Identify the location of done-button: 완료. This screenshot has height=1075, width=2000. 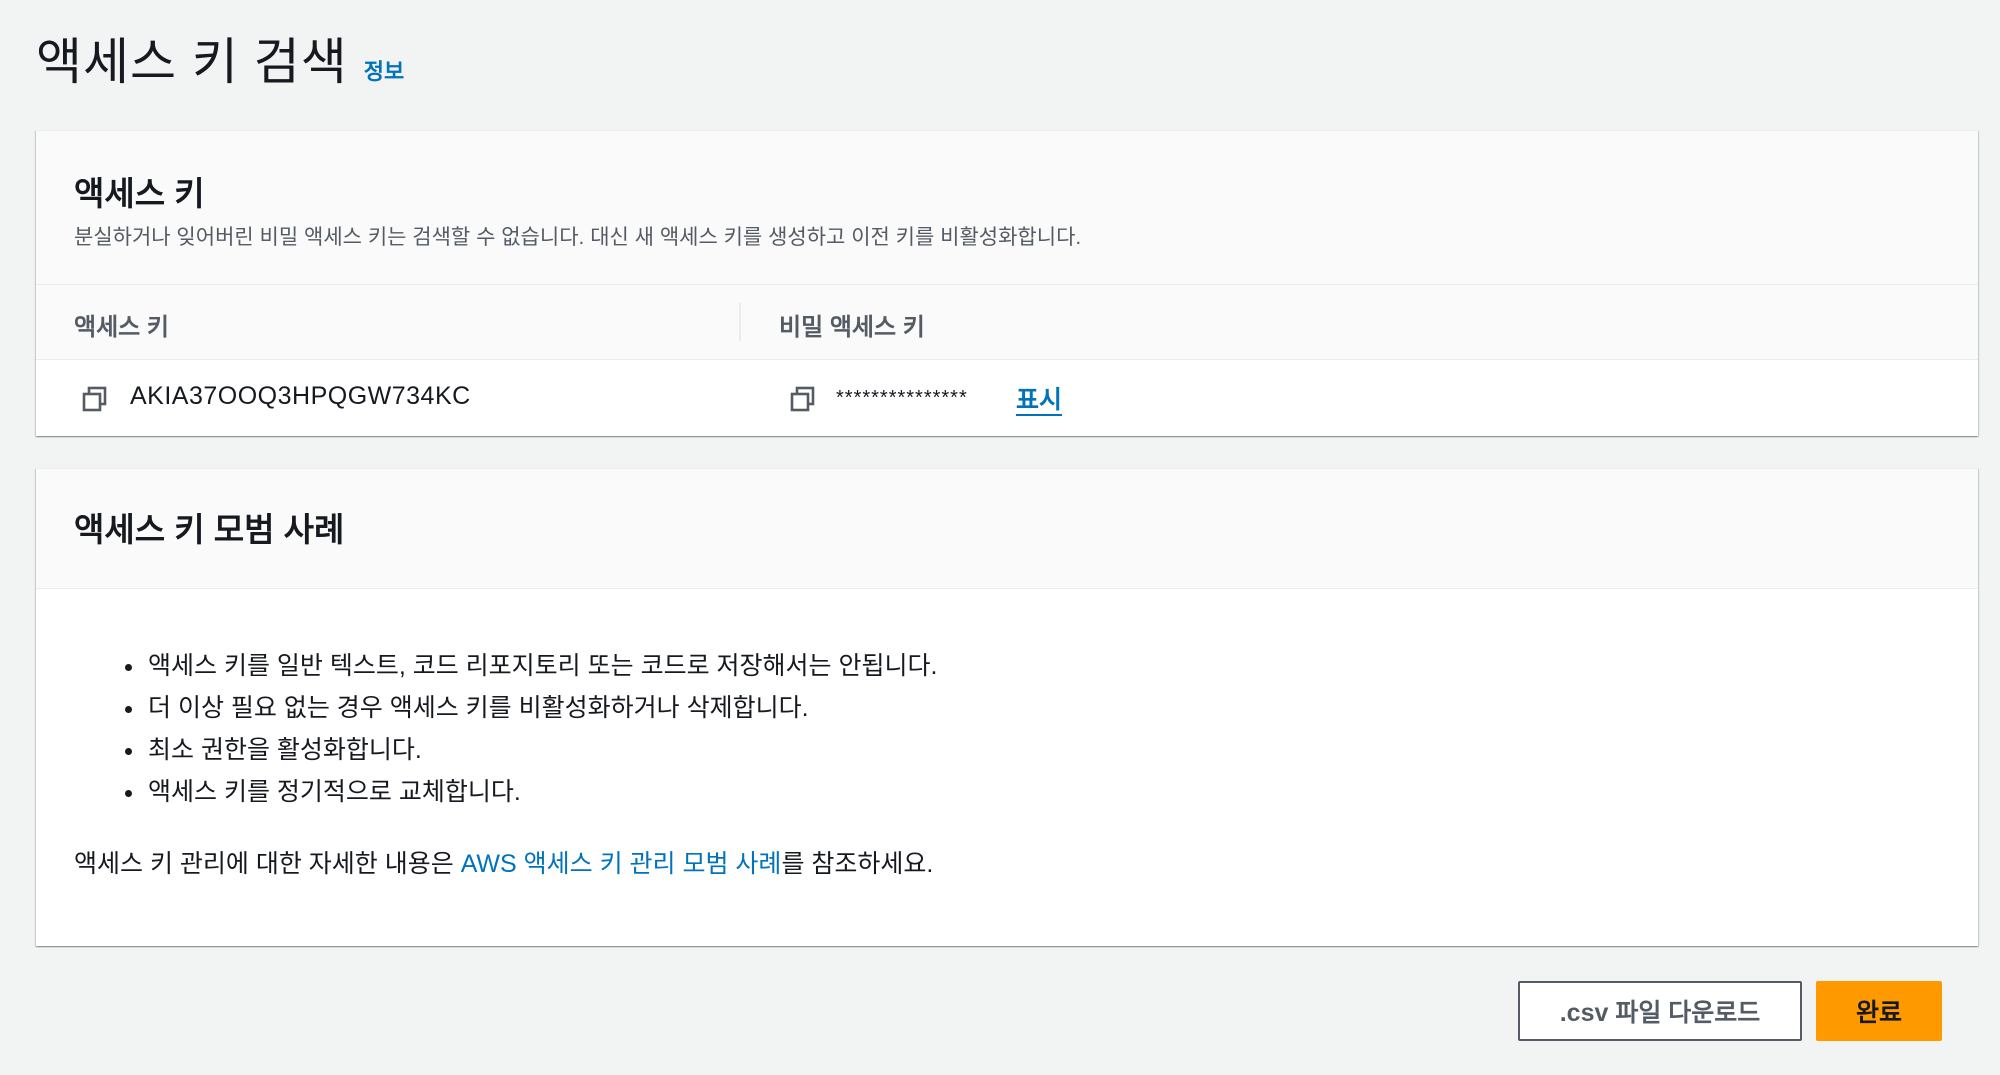
(1879, 1011).